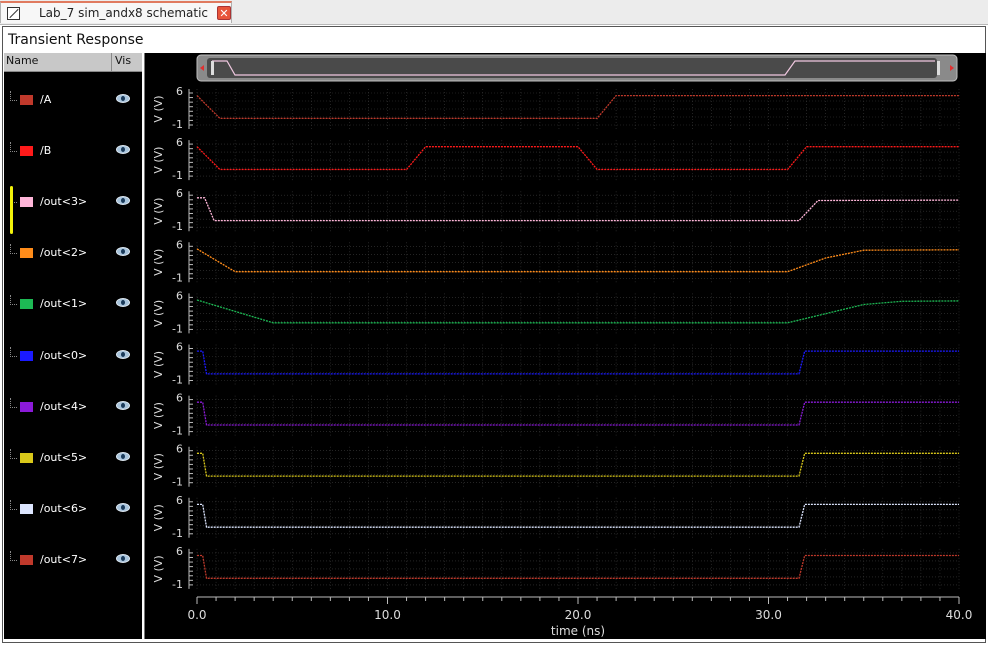 Image resolution: width=988 pixels, height=647 pixels. Describe the element at coordinates (73, 152) in the screenshot. I see `signal-row: /B` at that location.